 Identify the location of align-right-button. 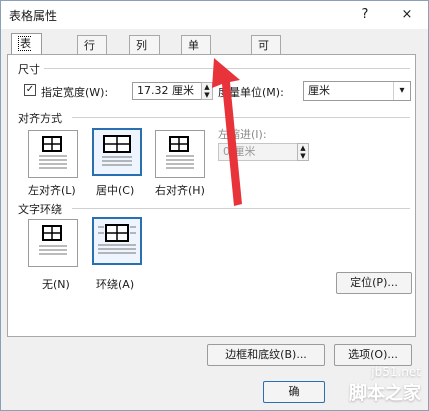
(180, 154).